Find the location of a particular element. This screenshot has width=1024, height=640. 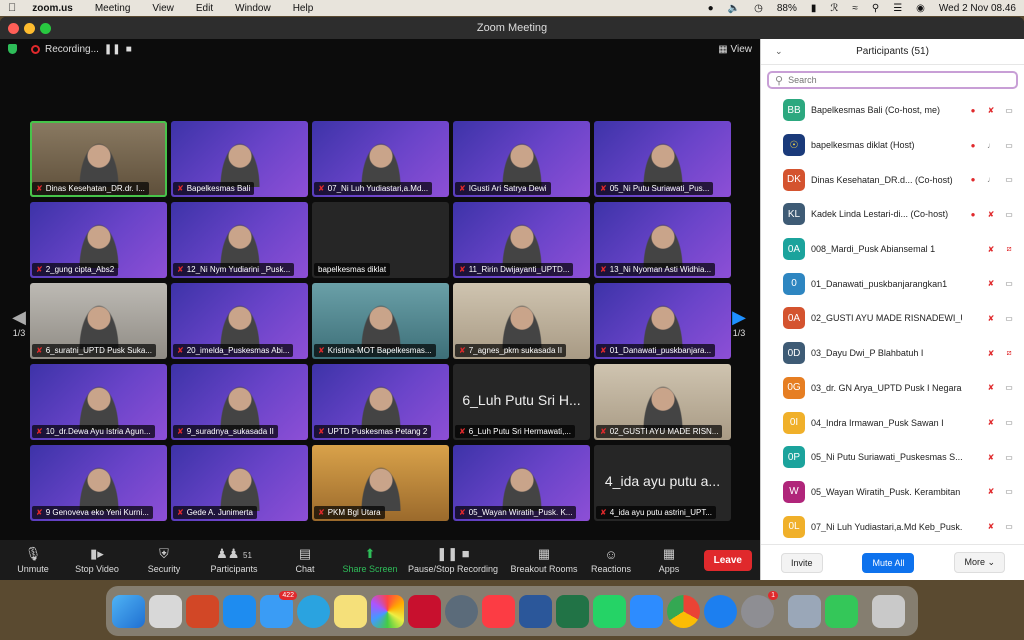

battery-percent: 88% is located at coordinates (787, 8).